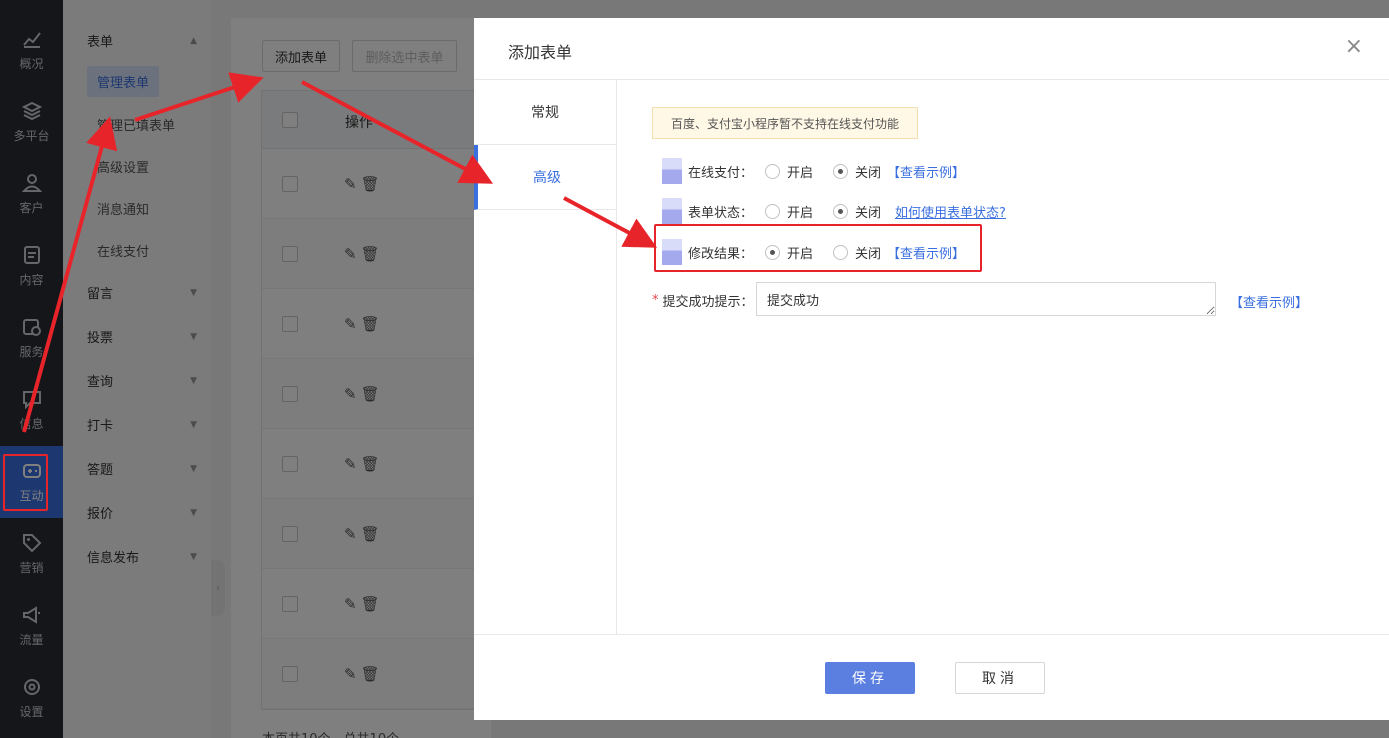 The image size is (1389, 738). I want to click on online-pay-row: 在线支付： 开启 关闭 【查看示例】, so click(813, 171).